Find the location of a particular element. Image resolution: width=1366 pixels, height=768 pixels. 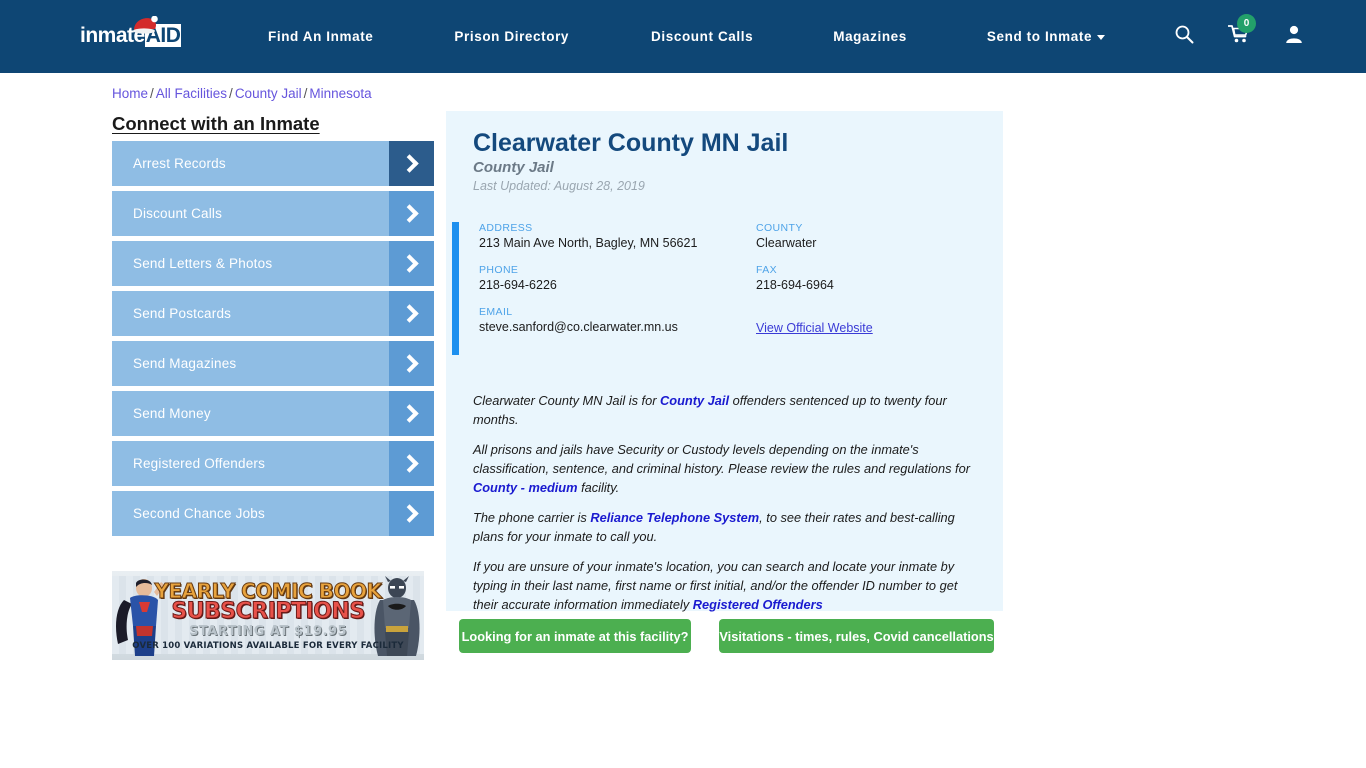

county-label: COUNTY is located at coordinates (779, 228).